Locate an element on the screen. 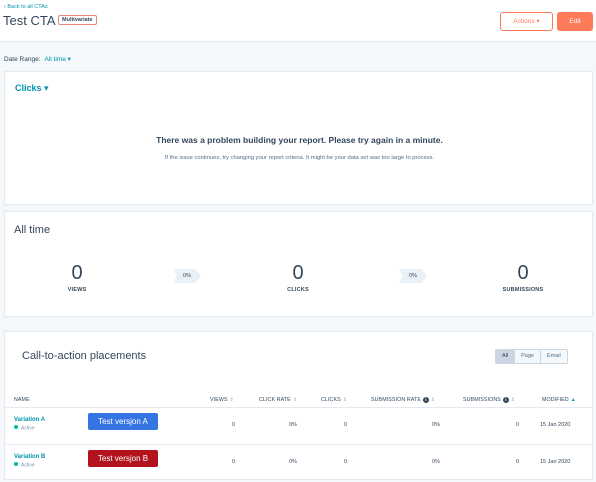 The image size is (596, 482). page-title: Test CTA is located at coordinates (29, 20).